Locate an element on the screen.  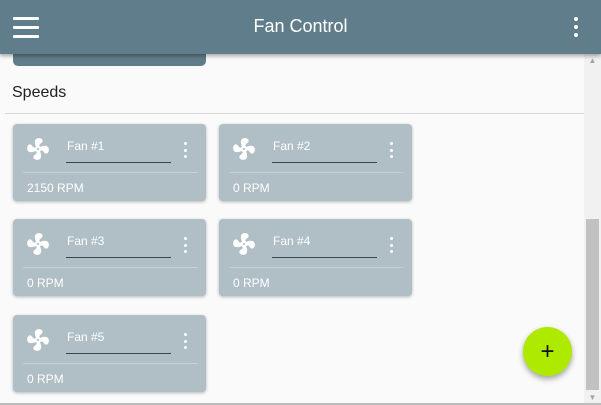
vertical-scrollbar: ▲ ▼ is located at coordinates (592, 229).